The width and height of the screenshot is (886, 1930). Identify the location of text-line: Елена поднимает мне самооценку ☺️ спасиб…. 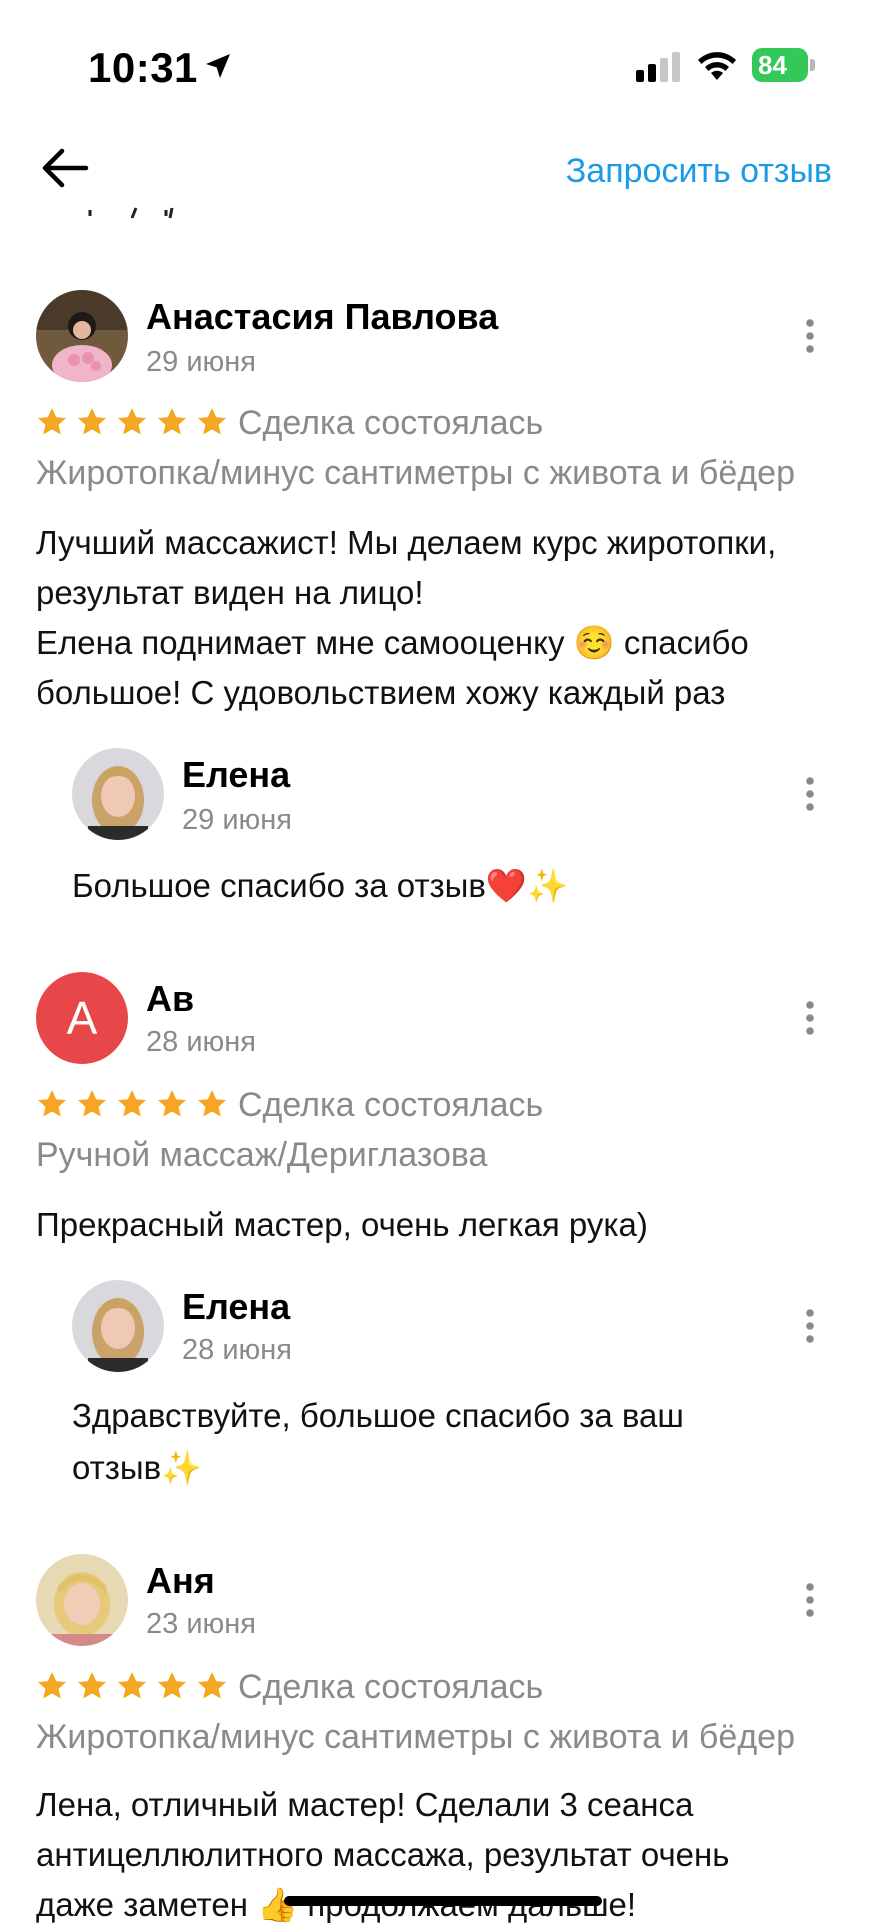
(392, 642).